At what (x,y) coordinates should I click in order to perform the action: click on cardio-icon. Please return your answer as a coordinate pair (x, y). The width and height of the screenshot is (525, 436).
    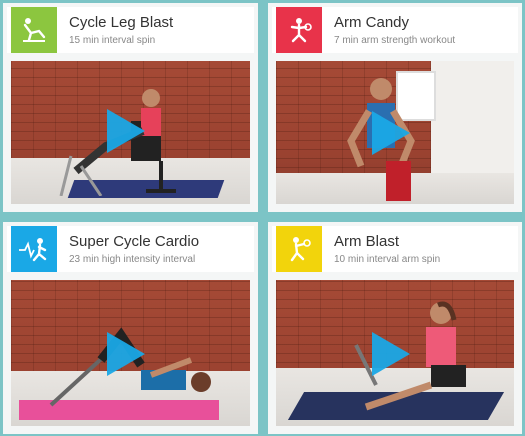
    Looking at the image, I should click on (34, 249).